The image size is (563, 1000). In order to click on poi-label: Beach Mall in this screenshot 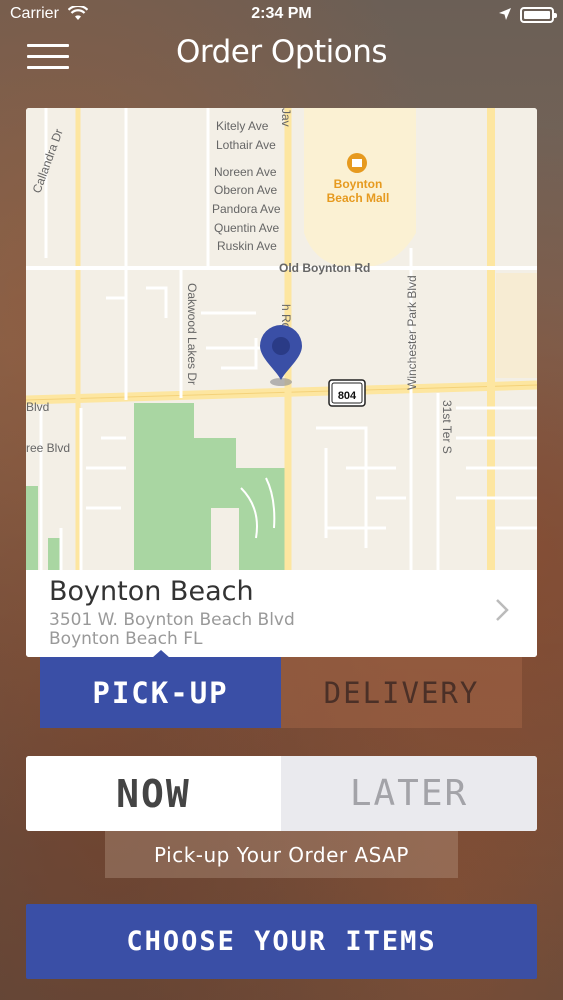, I will do `click(358, 198)`.